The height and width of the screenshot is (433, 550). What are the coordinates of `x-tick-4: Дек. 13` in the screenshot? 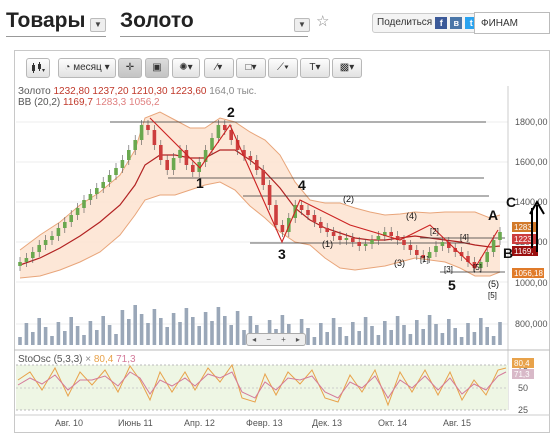 It's located at (327, 423).